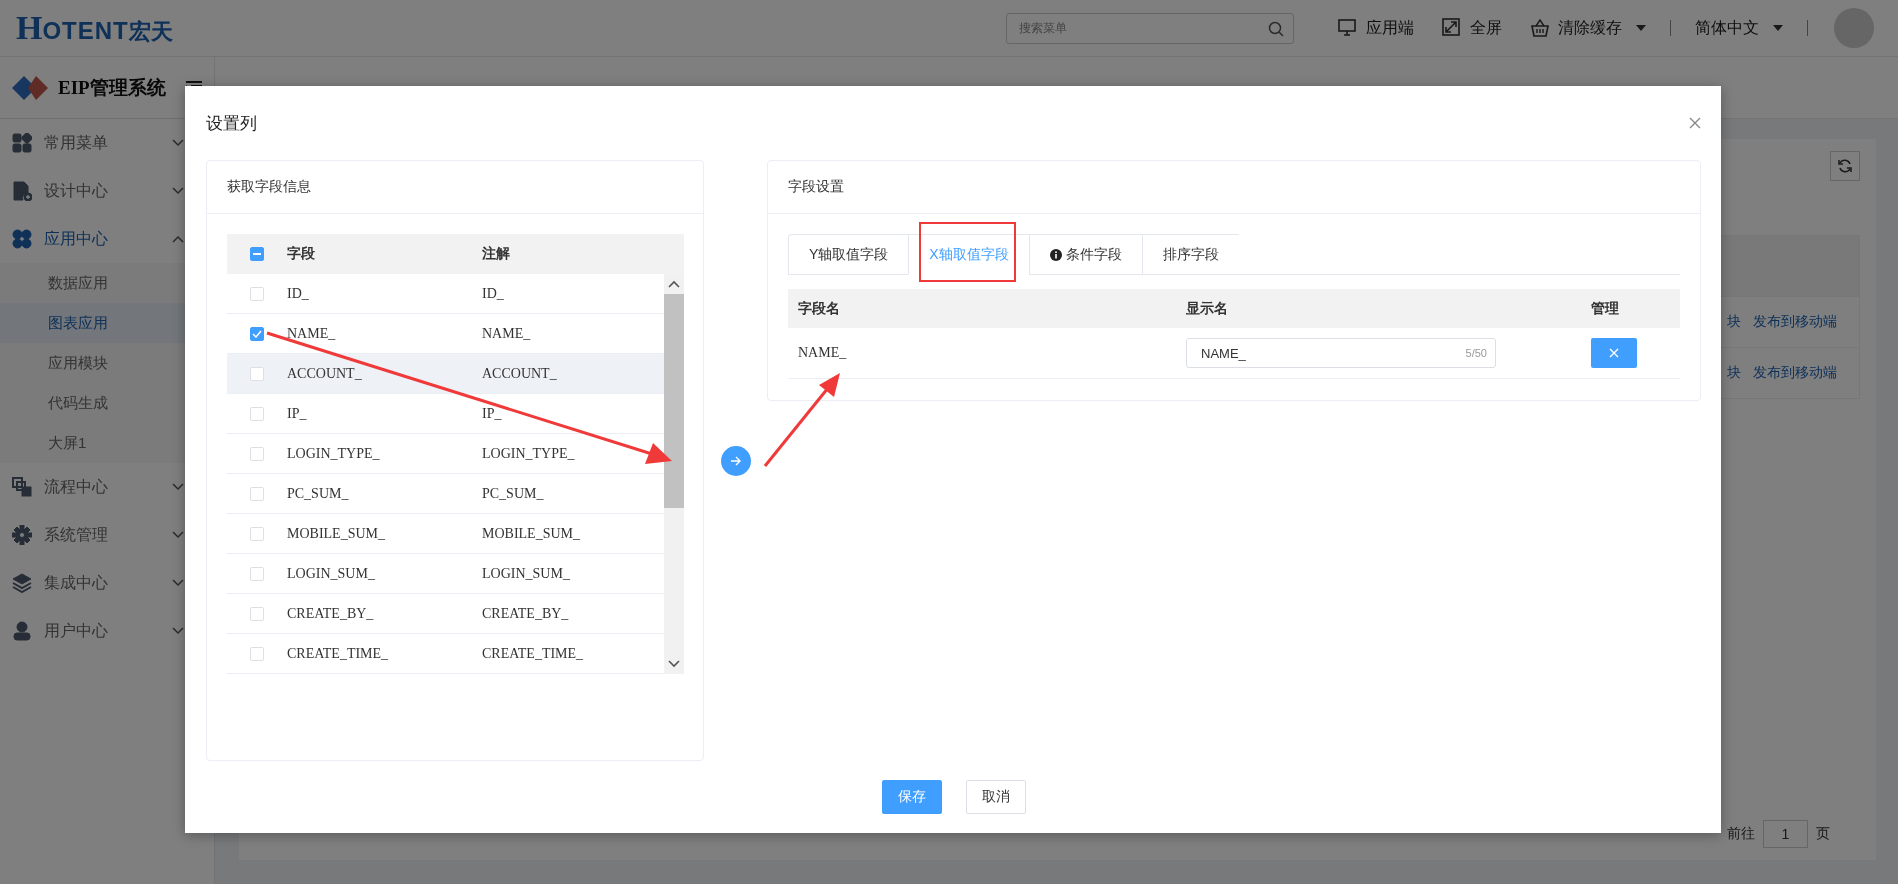 Image resolution: width=1898 pixels, height=884 pixels. What do you see at coordinates (1741, 834) in the screenshot?
I see `pagination-label: 前往` at bounding box center [1741, 834].